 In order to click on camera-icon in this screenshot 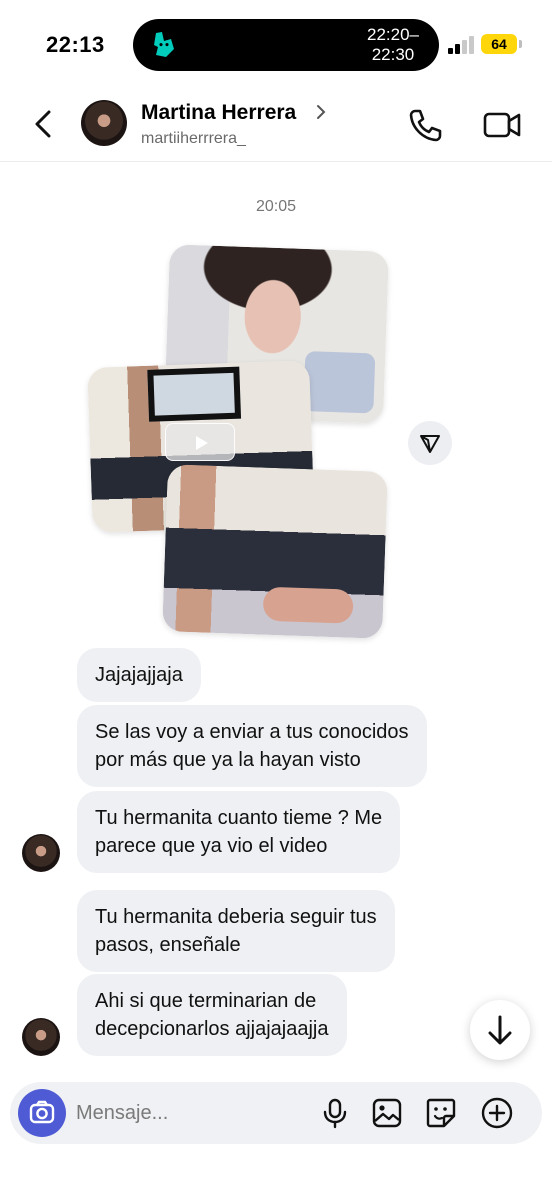, I will do `click(42, 1112)`.